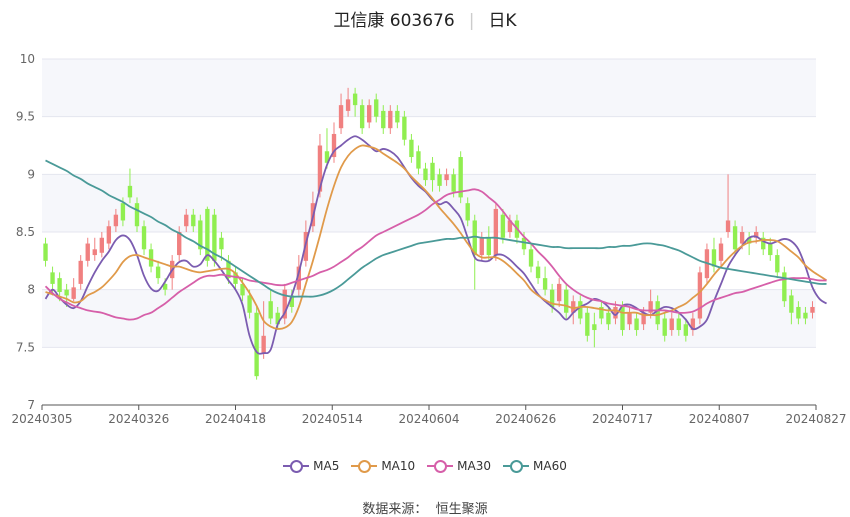  What do you see at coordinates (425, 467) in the screenshot?
I see `legend: MA5 MA10 MA30 MA60` at bounding box center [425, 467].